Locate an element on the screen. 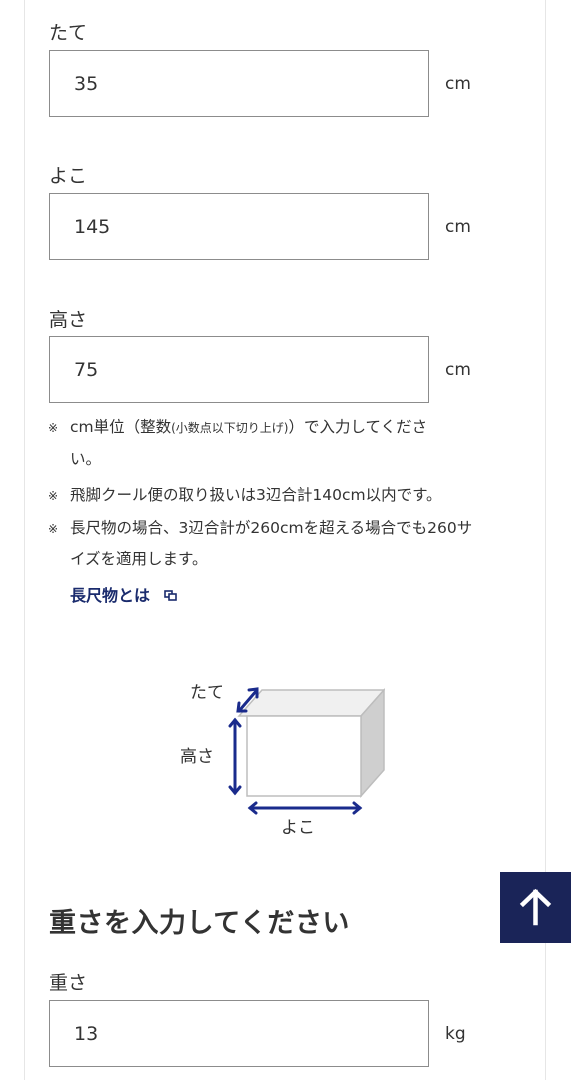 The width and height of the screenshot is (571, 1080). note1-continuation: い。 is located at coordinates (86, 459).